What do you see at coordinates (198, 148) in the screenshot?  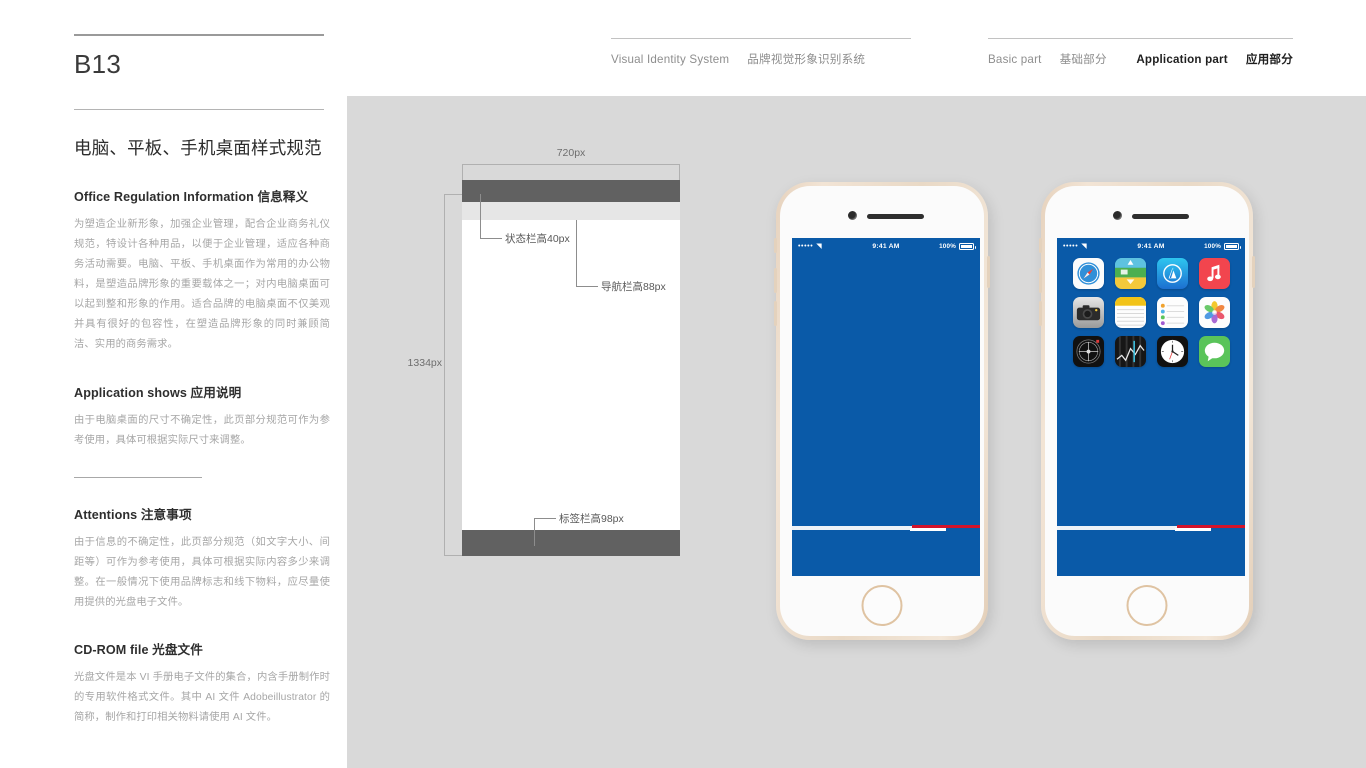 I see `page-title: 电脑、平板、手机桌面样式规范` at bounding box center [198, 148].